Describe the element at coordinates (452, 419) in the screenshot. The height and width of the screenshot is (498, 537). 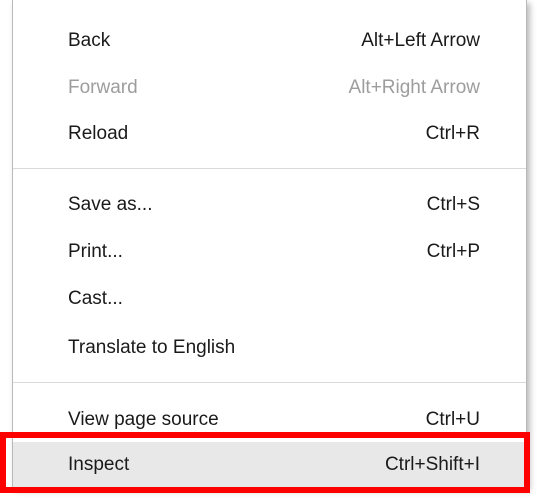
I see `menu-item-shortcut: Ctrl+U` at that location.